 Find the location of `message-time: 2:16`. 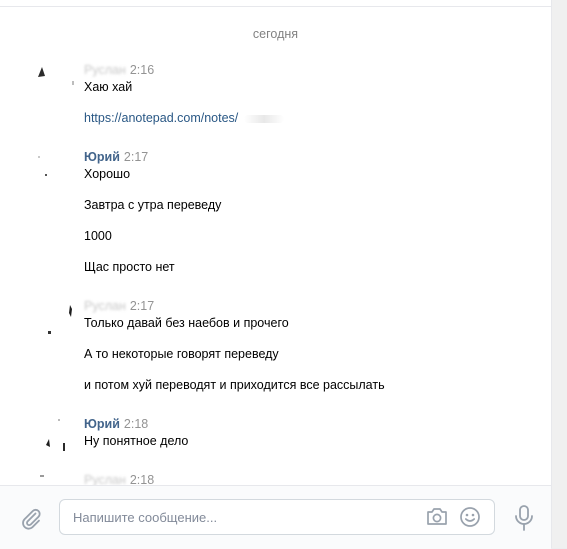

message-time: 2:16 is located at coordinates (142, 70).